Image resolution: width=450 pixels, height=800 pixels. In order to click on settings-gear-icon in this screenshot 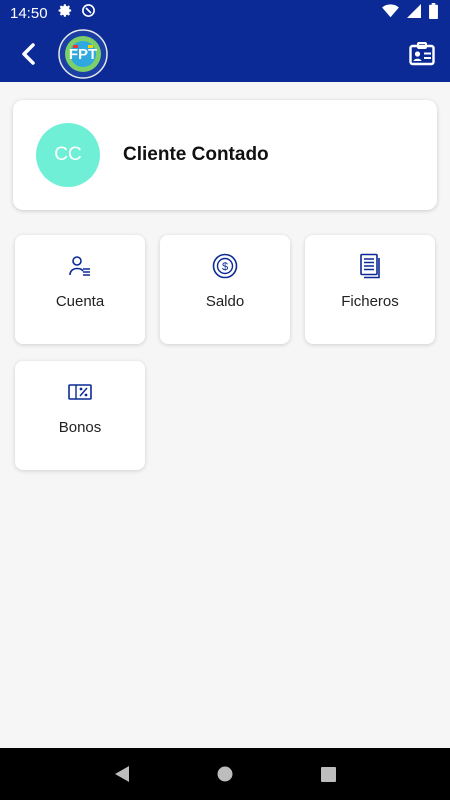, I will do `click(65, 13)`.